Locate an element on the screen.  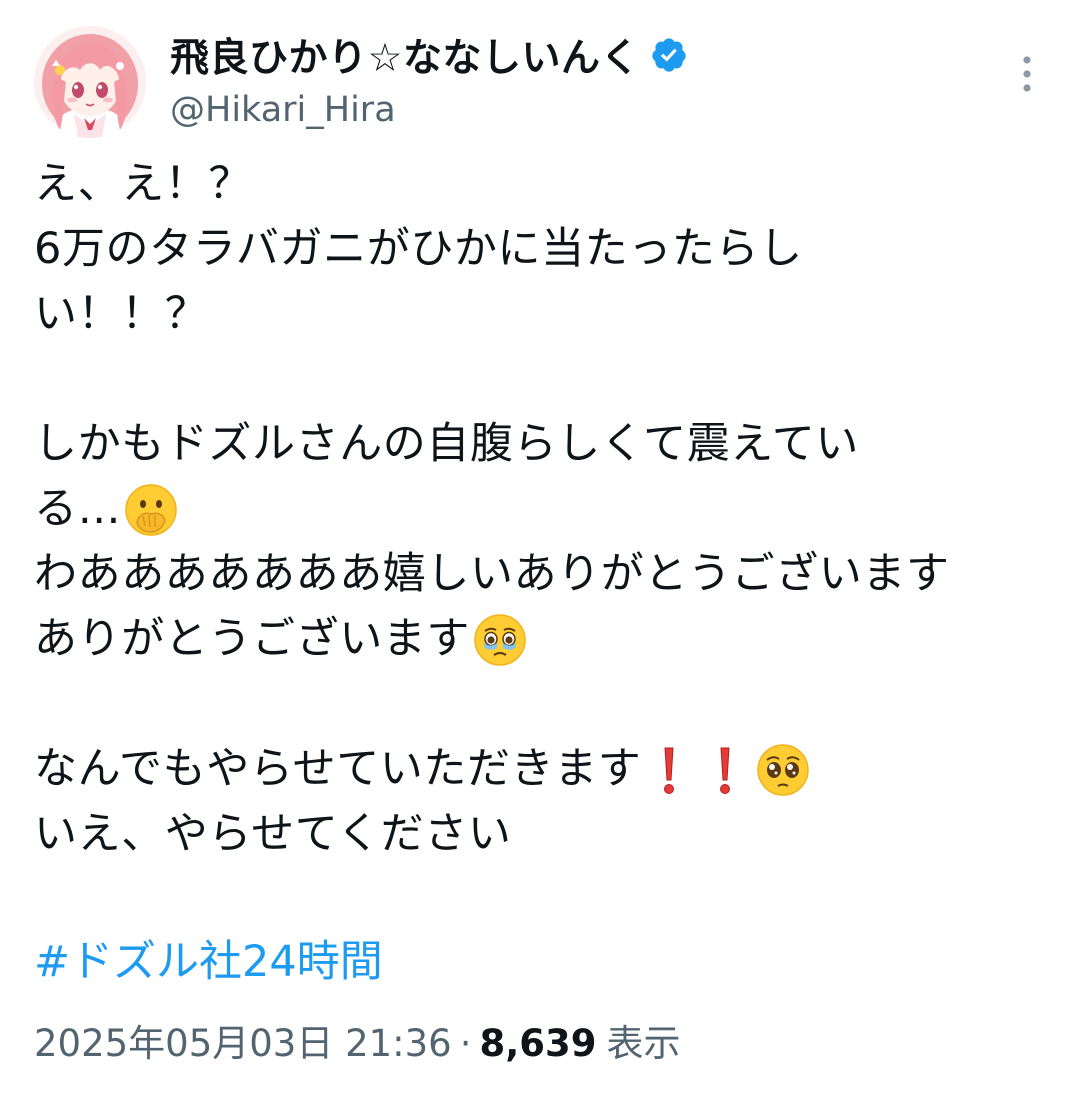
face-holding-back-tears-icon is located at coordinates (500, 640).